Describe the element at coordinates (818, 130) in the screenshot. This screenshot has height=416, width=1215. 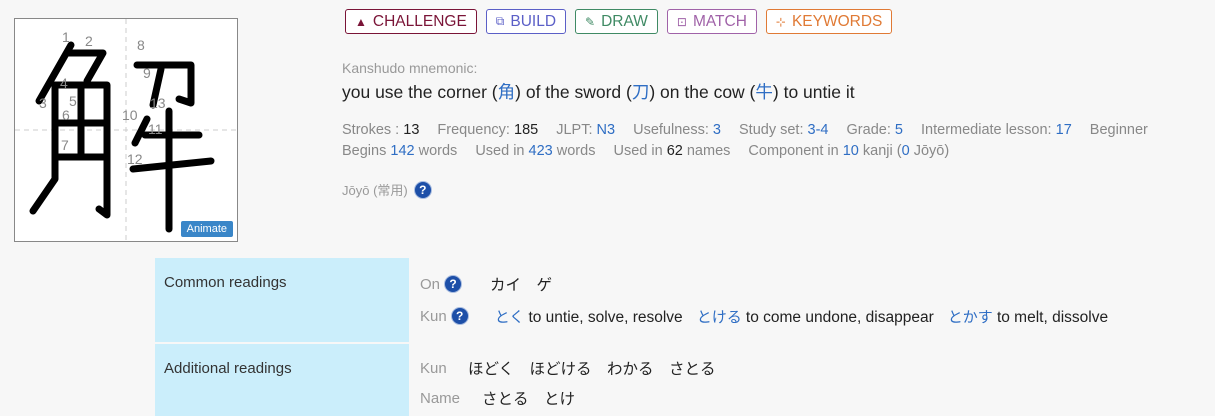
I see `study-set-link: 3-4` at that location.